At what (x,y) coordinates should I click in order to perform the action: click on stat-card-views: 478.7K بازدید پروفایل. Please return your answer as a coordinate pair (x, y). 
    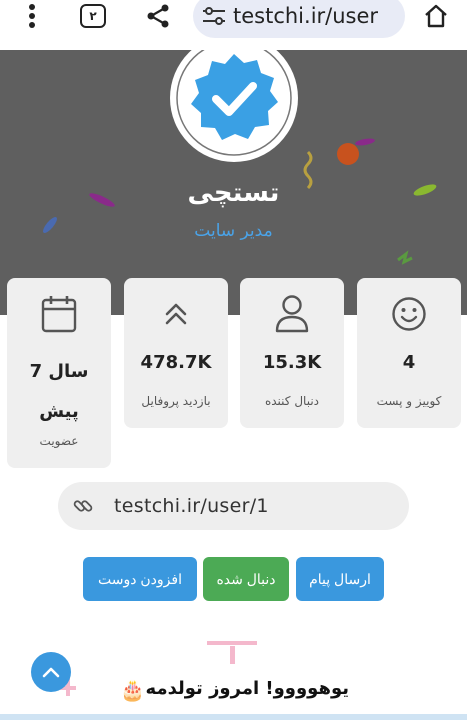
    Looking at the image, I should click on (176, 353).